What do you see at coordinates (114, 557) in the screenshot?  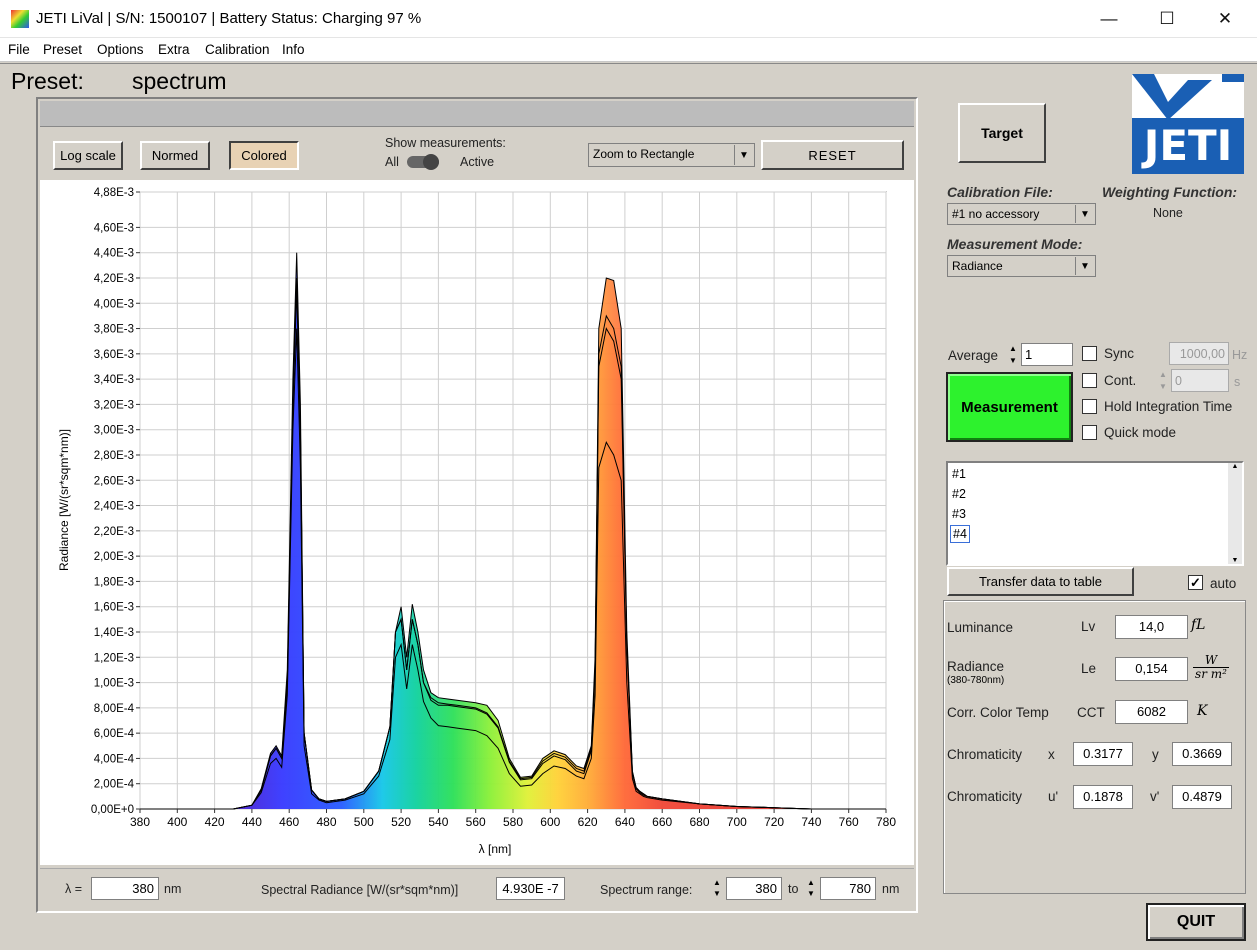 I see `y-tick-label: 2,00E-3` at bounding box center [114, 557].